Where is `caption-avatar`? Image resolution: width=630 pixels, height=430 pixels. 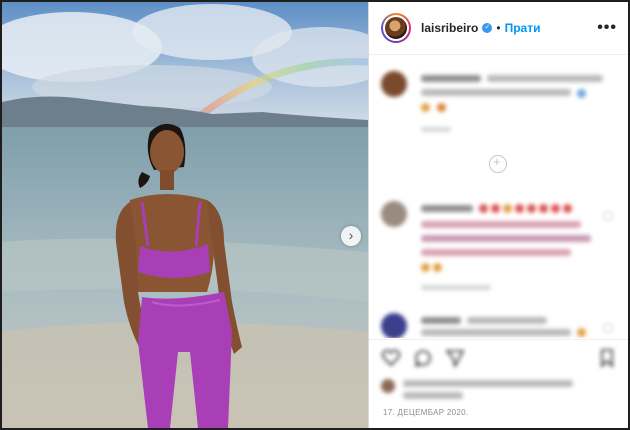 caption-avatar is located at coordinates (394, 84).